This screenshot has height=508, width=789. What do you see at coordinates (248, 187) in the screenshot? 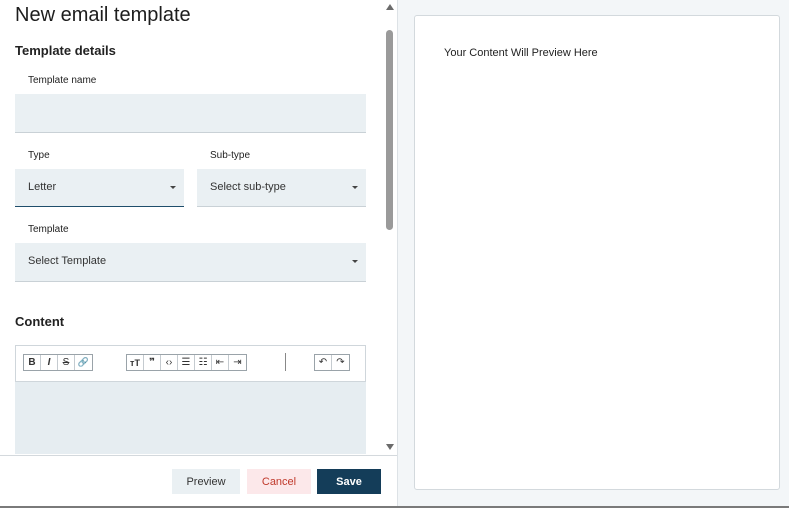
I see `sub-type-selected-value: Select sub-type` at bounding box center [248, 187].